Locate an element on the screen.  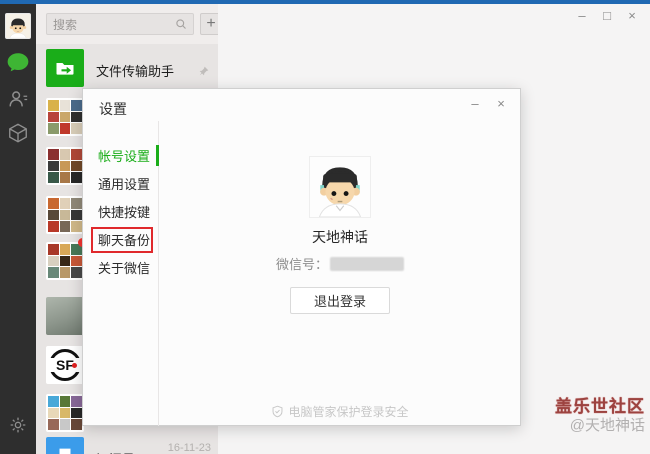
search-strip: 搜索 + is located at coordinates (129, 24).